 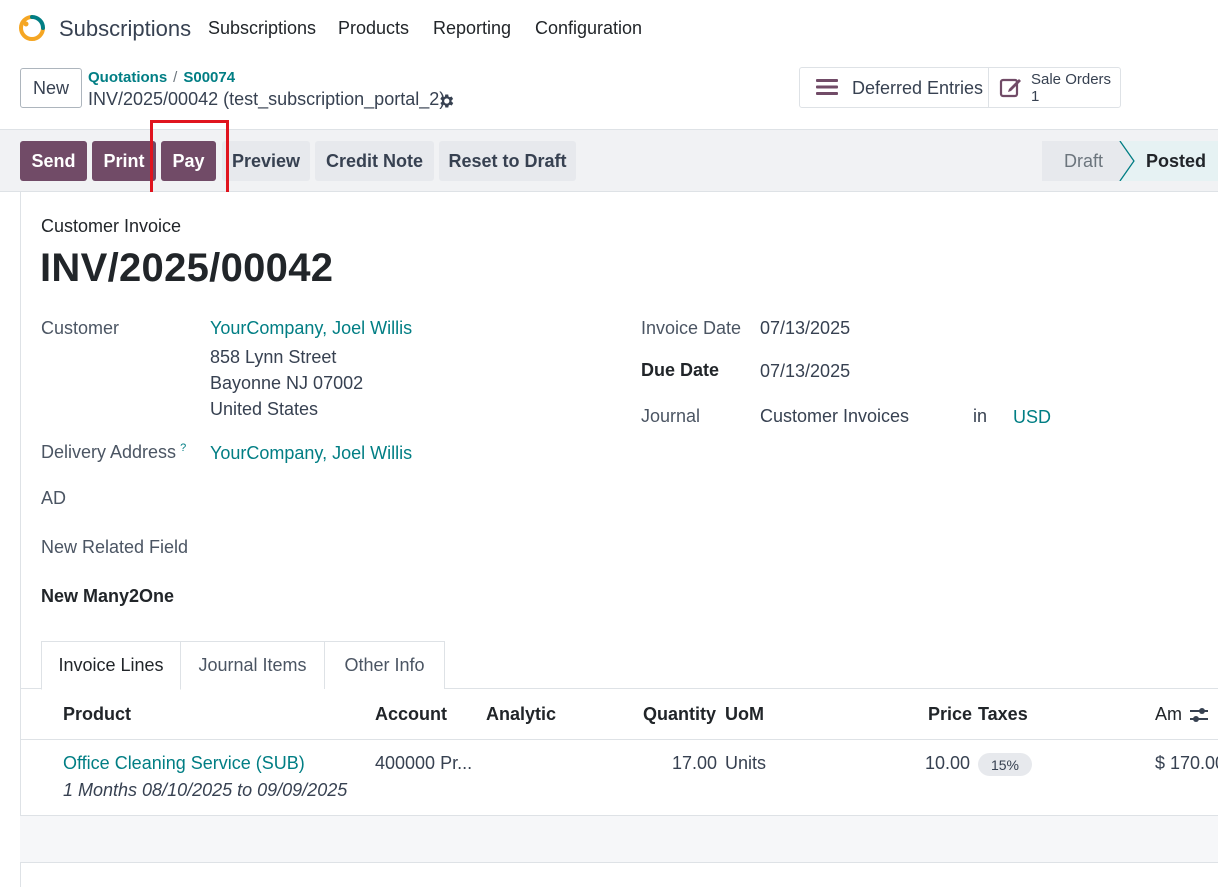 What do you see at coordinates (805, 328) in the screenshot?
I see `invoice-date-field: 07/13/2025` at bounding box center [805, 328].